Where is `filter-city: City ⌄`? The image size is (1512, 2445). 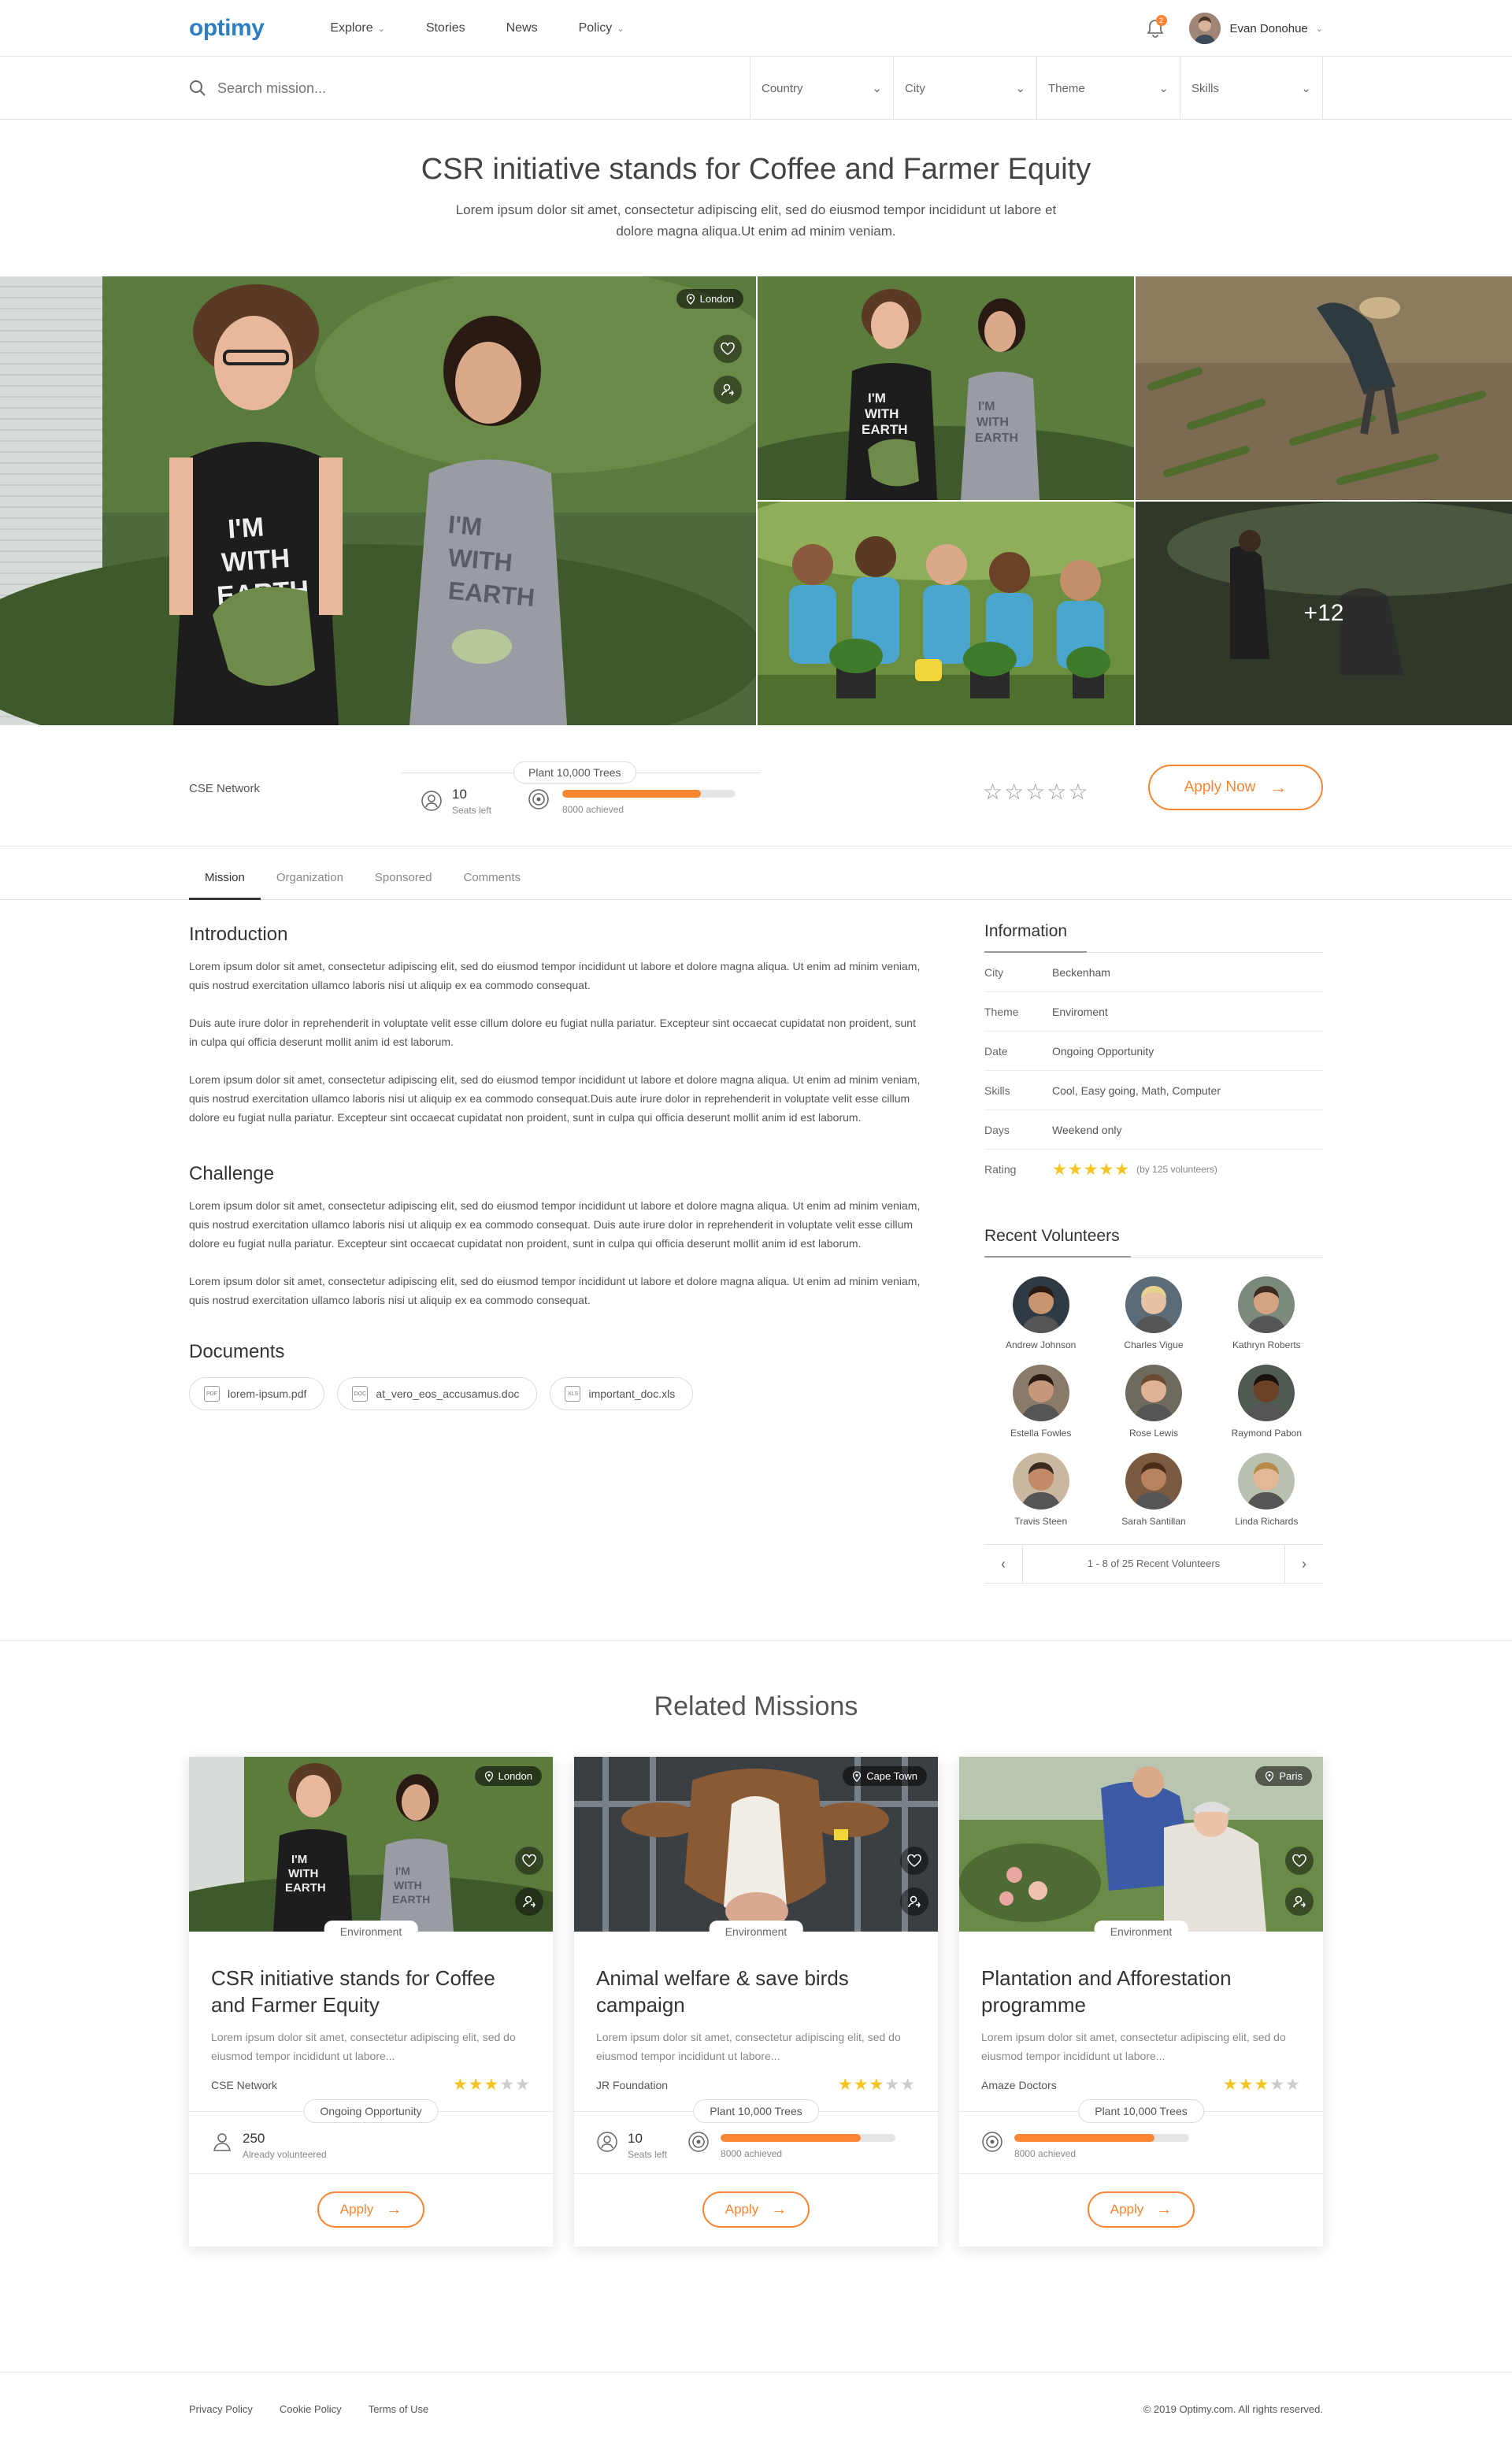
filter-city: City ⌄ is located at coordinates (964, 88).